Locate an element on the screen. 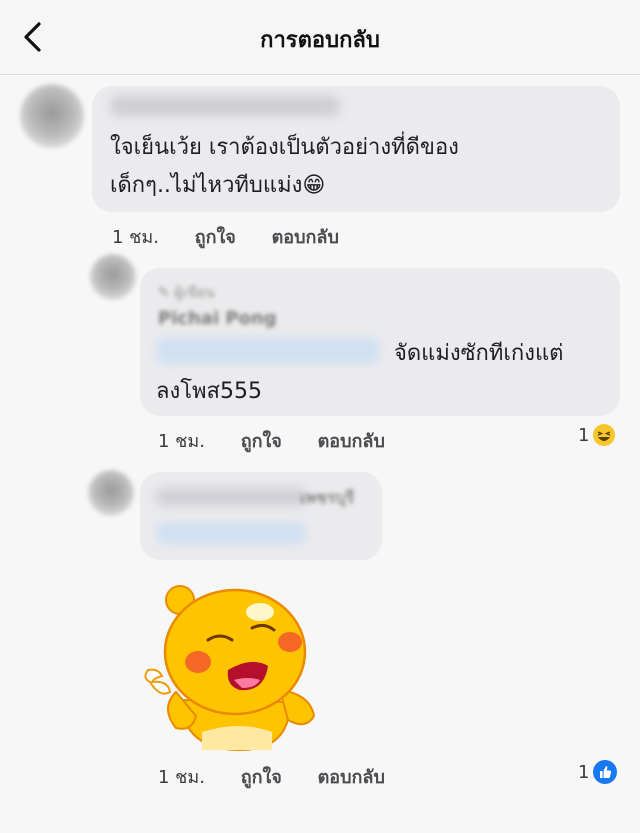 The height and width of the screenshot is (833, 640). author-badge: ✎ ผู้เขียน is located at coordinates (186, 293).